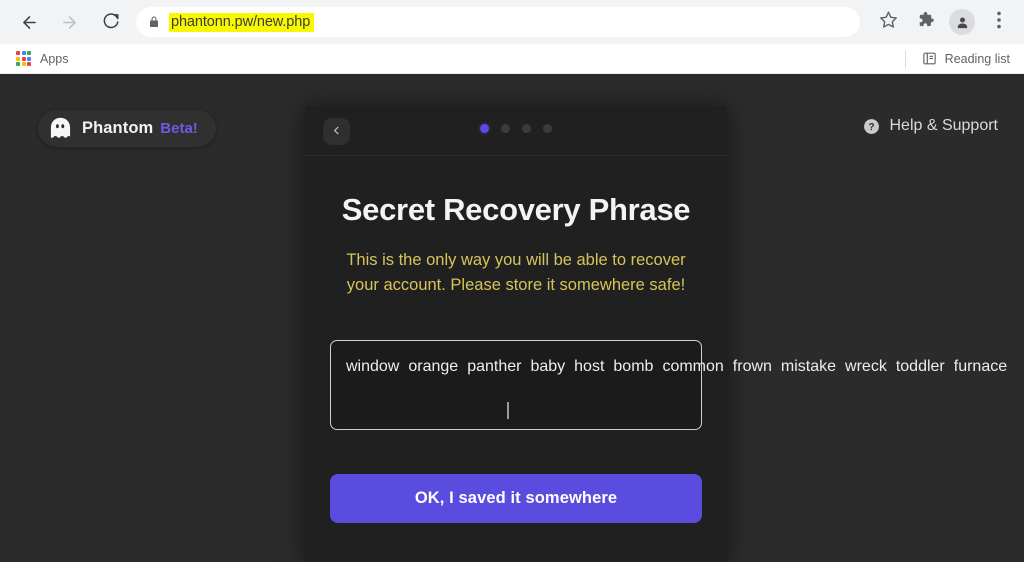 The height and width of the screenshot is (562, 1024). I want to click on seed-word: toddler, so click(920, 367).